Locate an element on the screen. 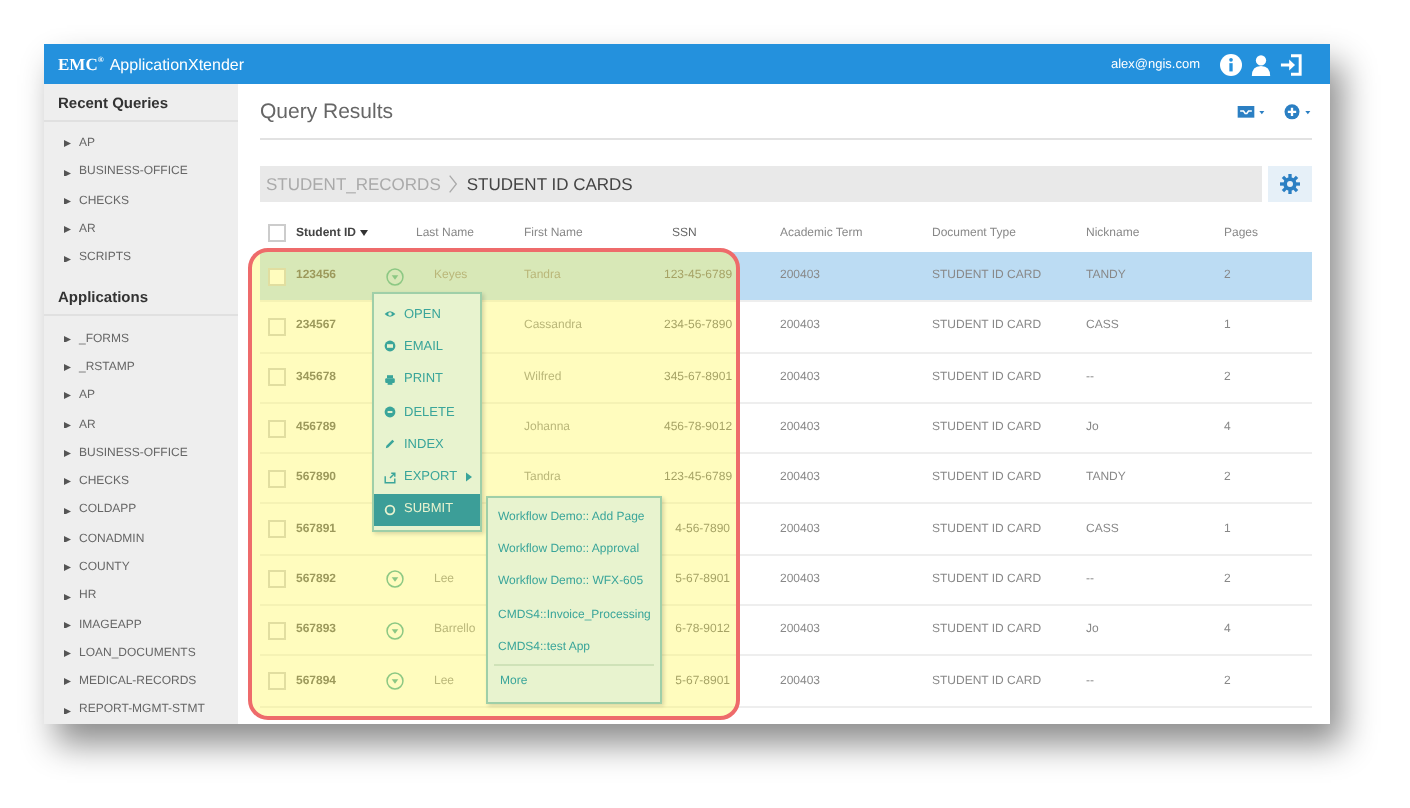  export-icon is located at coordinates (390, 477).